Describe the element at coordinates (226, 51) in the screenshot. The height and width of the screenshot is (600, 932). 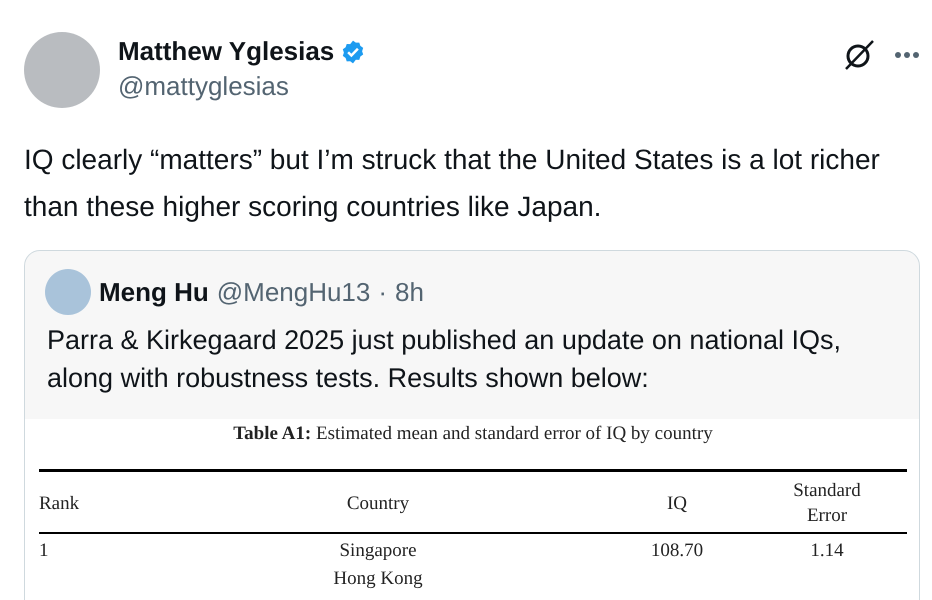
I see `author-name: Matthew Yglesias` at that location.